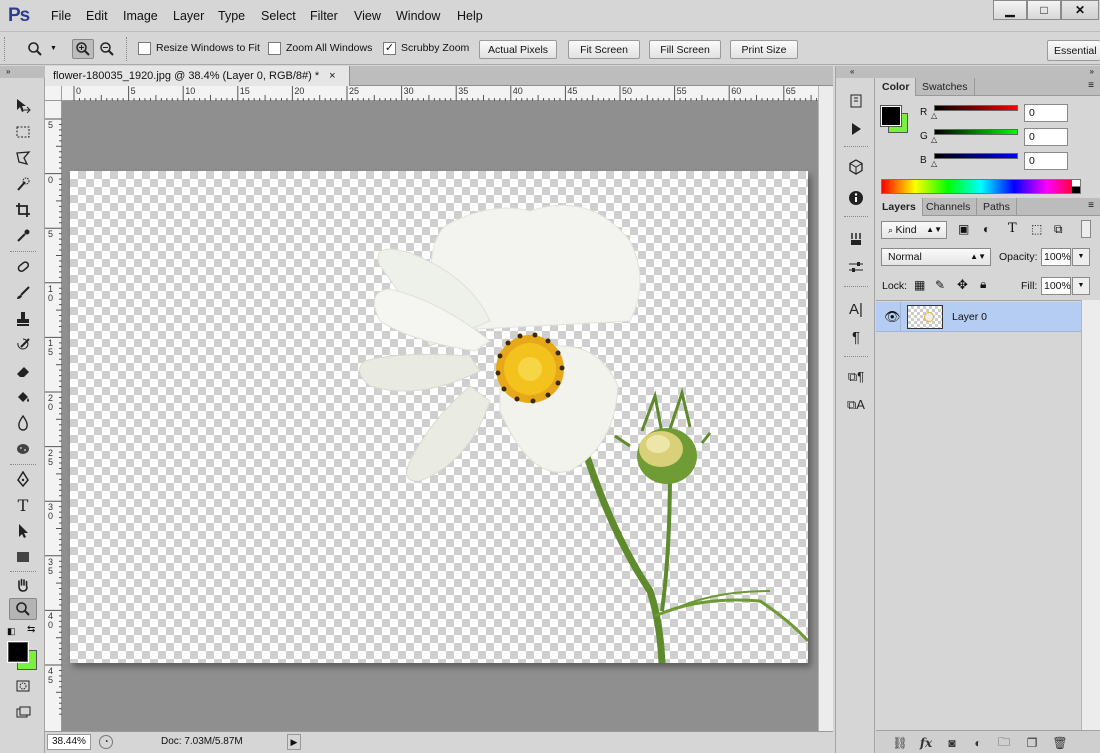 This screenshot has width=1100, height=753. What do you see at coordinates (1044, 10) in the screenshot?
I see `maximize-button: □` at bounding box center [1044, 10].